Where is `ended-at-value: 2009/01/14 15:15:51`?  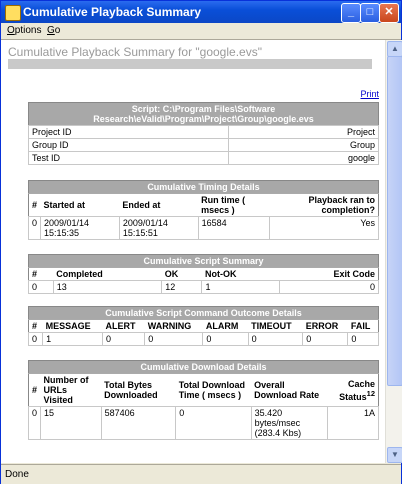 ended-at-value: 2009/01/14 15:15:51 is located at coordinates (158, 228).